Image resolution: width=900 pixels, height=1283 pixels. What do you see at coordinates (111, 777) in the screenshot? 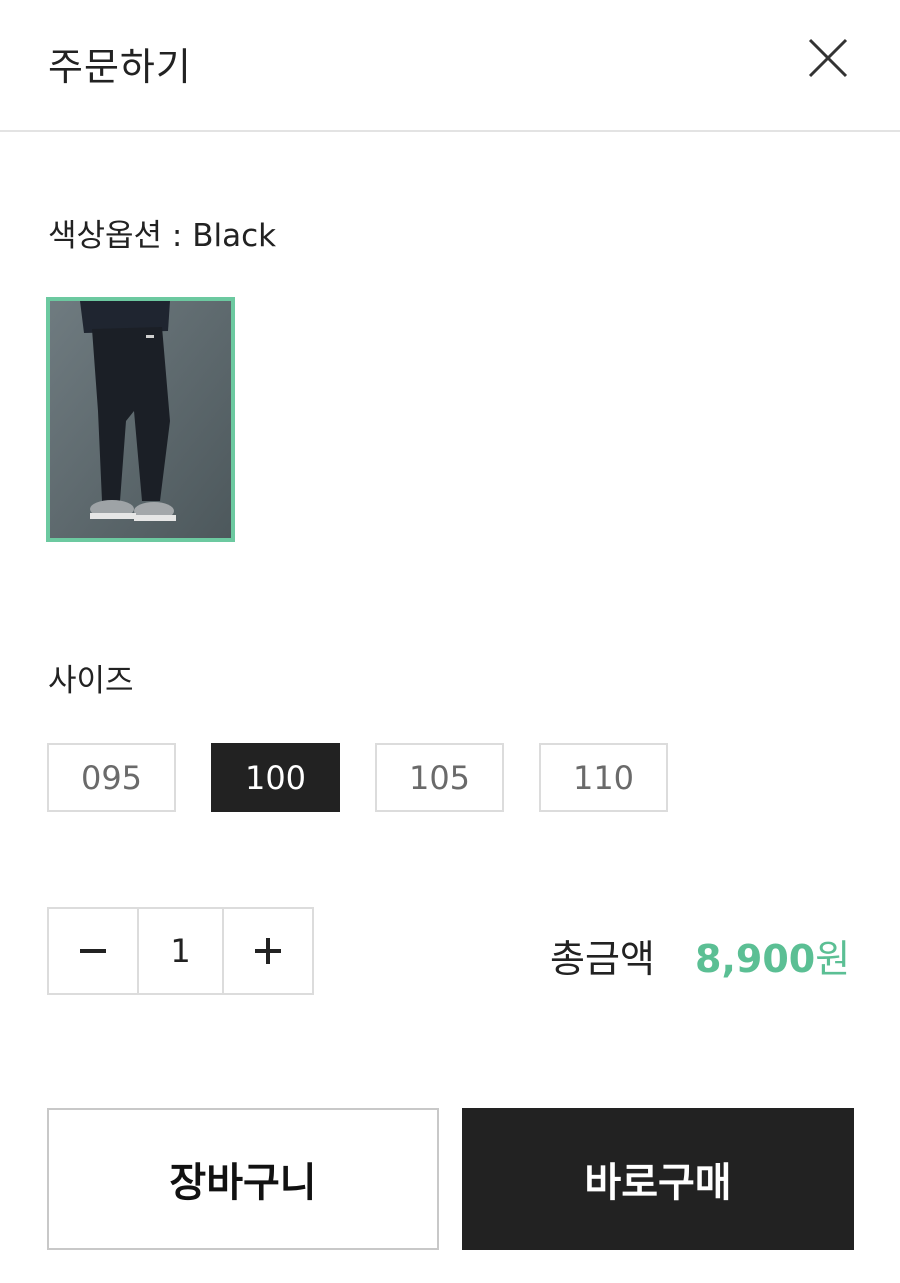
I see `size-option-095: 095` at bounding box center [111, 777].